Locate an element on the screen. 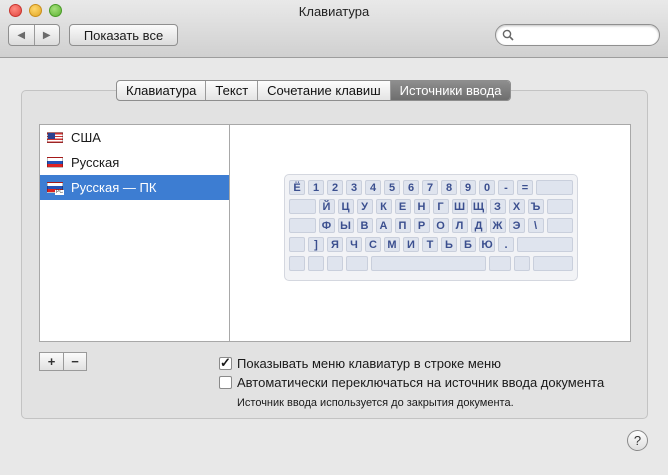 This screenshot has height=475, width=668. search-field is located at coordinates (577, 35).